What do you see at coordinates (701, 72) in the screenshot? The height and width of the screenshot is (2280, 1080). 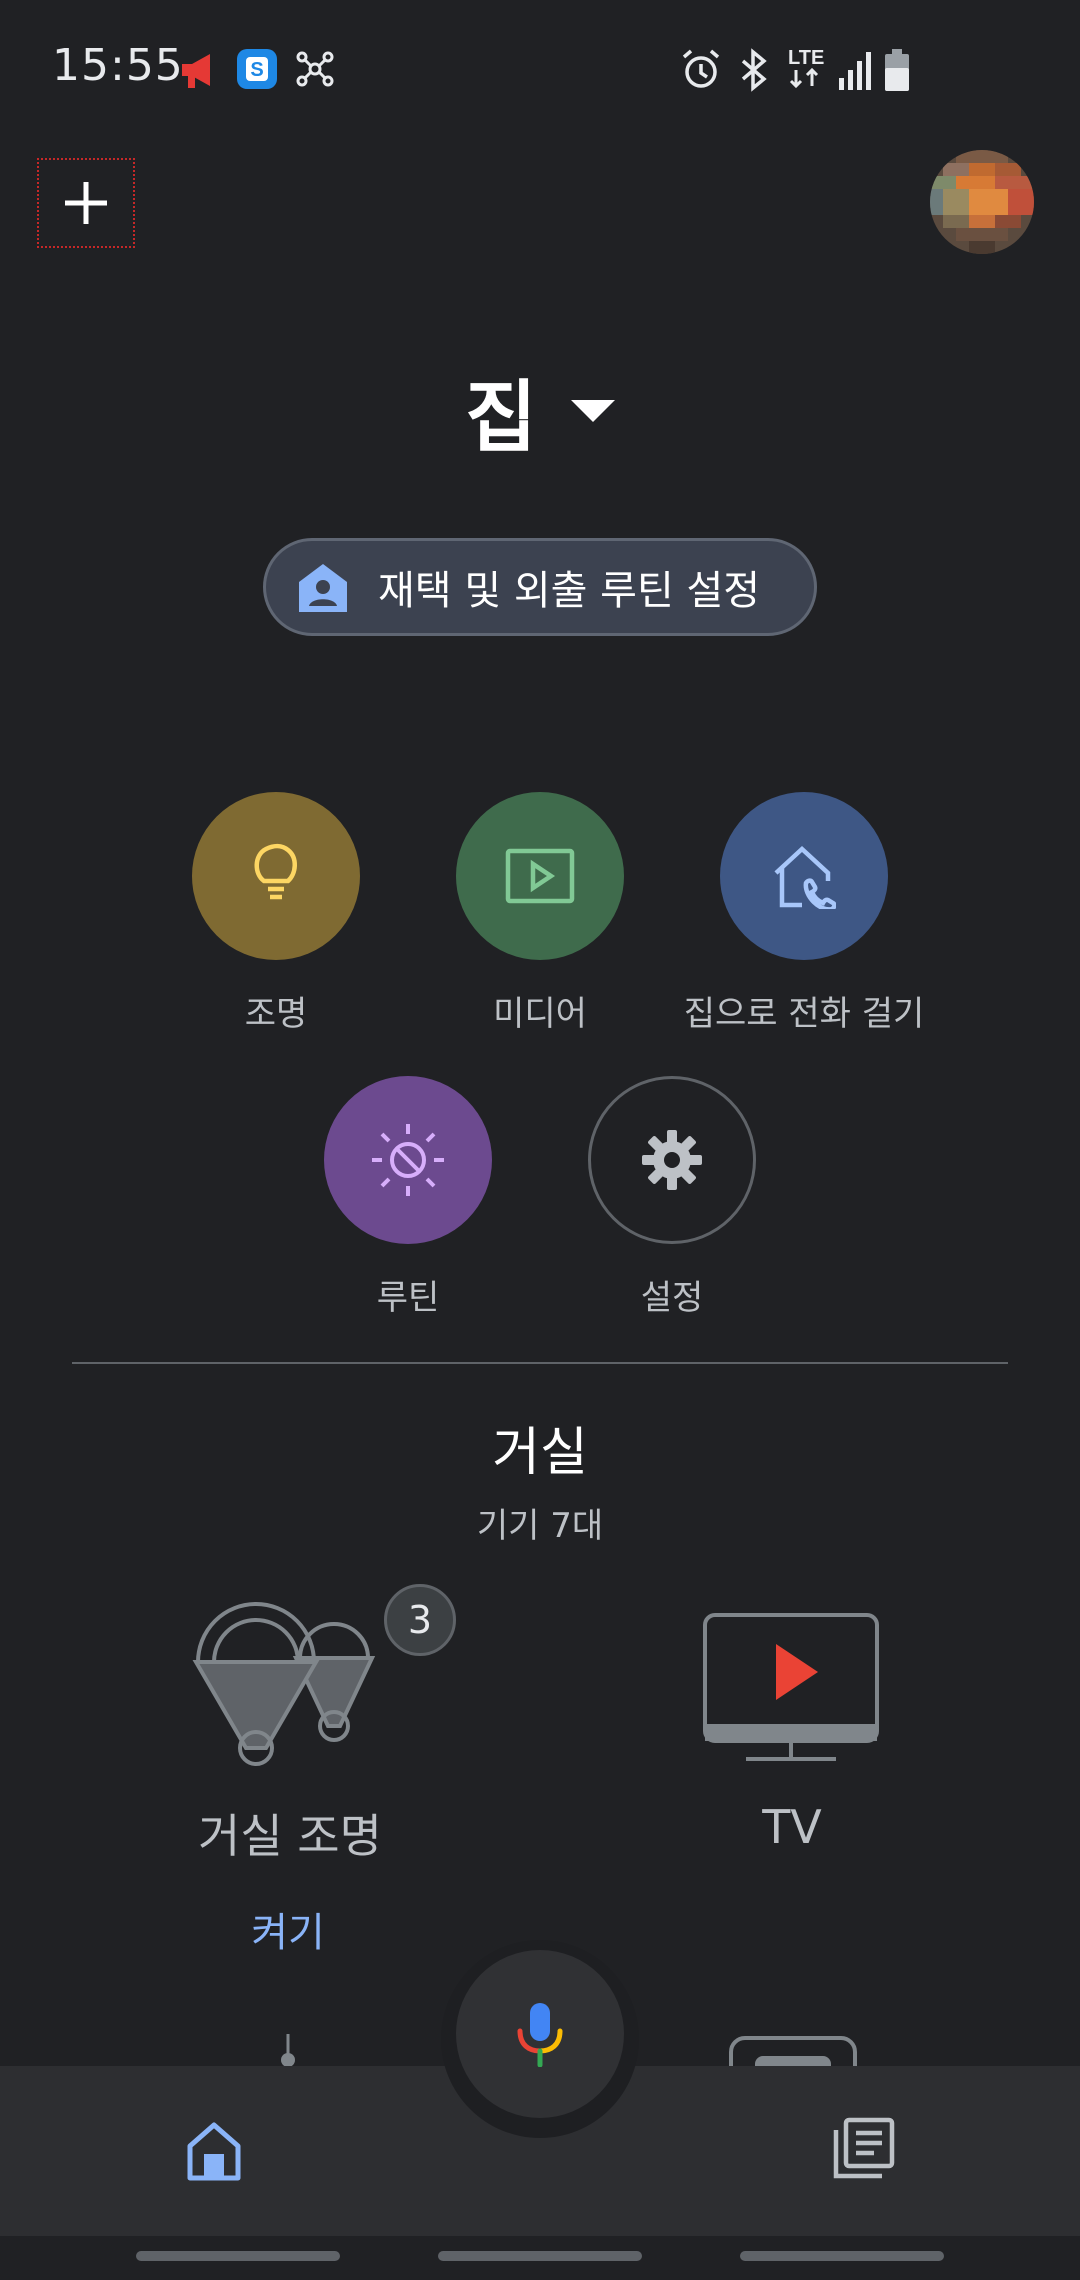 I see `alarm-icon` at bounding box center [701, 72].